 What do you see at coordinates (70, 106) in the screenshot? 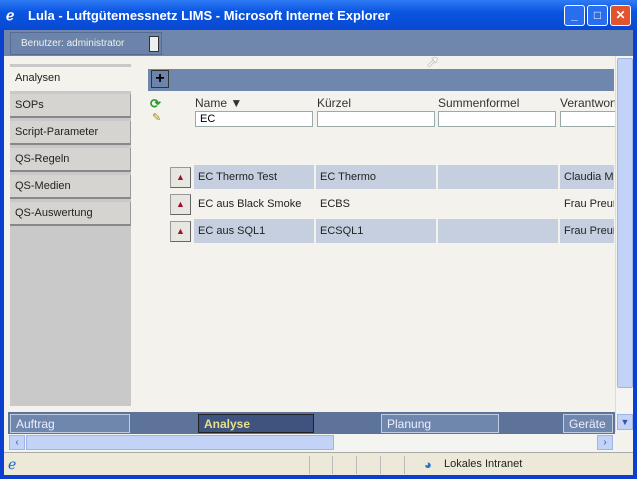
I see `sidebar-item-sops: SOPs` at bounding box center [70, 106].